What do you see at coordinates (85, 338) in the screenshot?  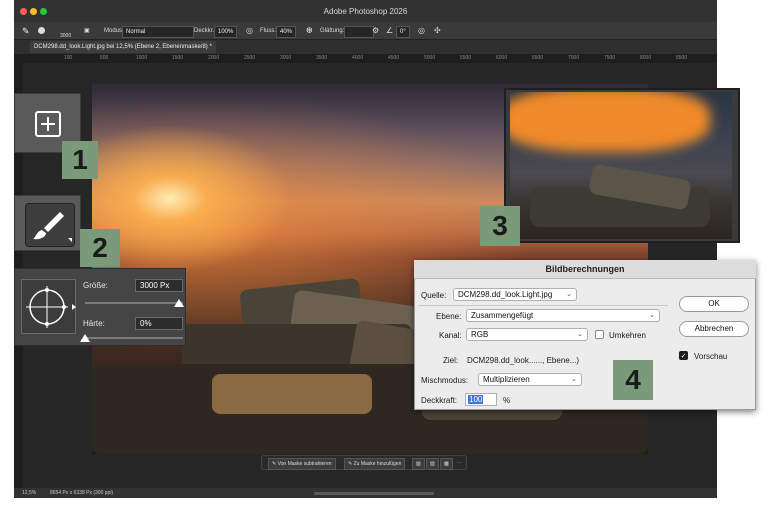 I see `hardness-slider-thumb` at bounding box center [85, 338].